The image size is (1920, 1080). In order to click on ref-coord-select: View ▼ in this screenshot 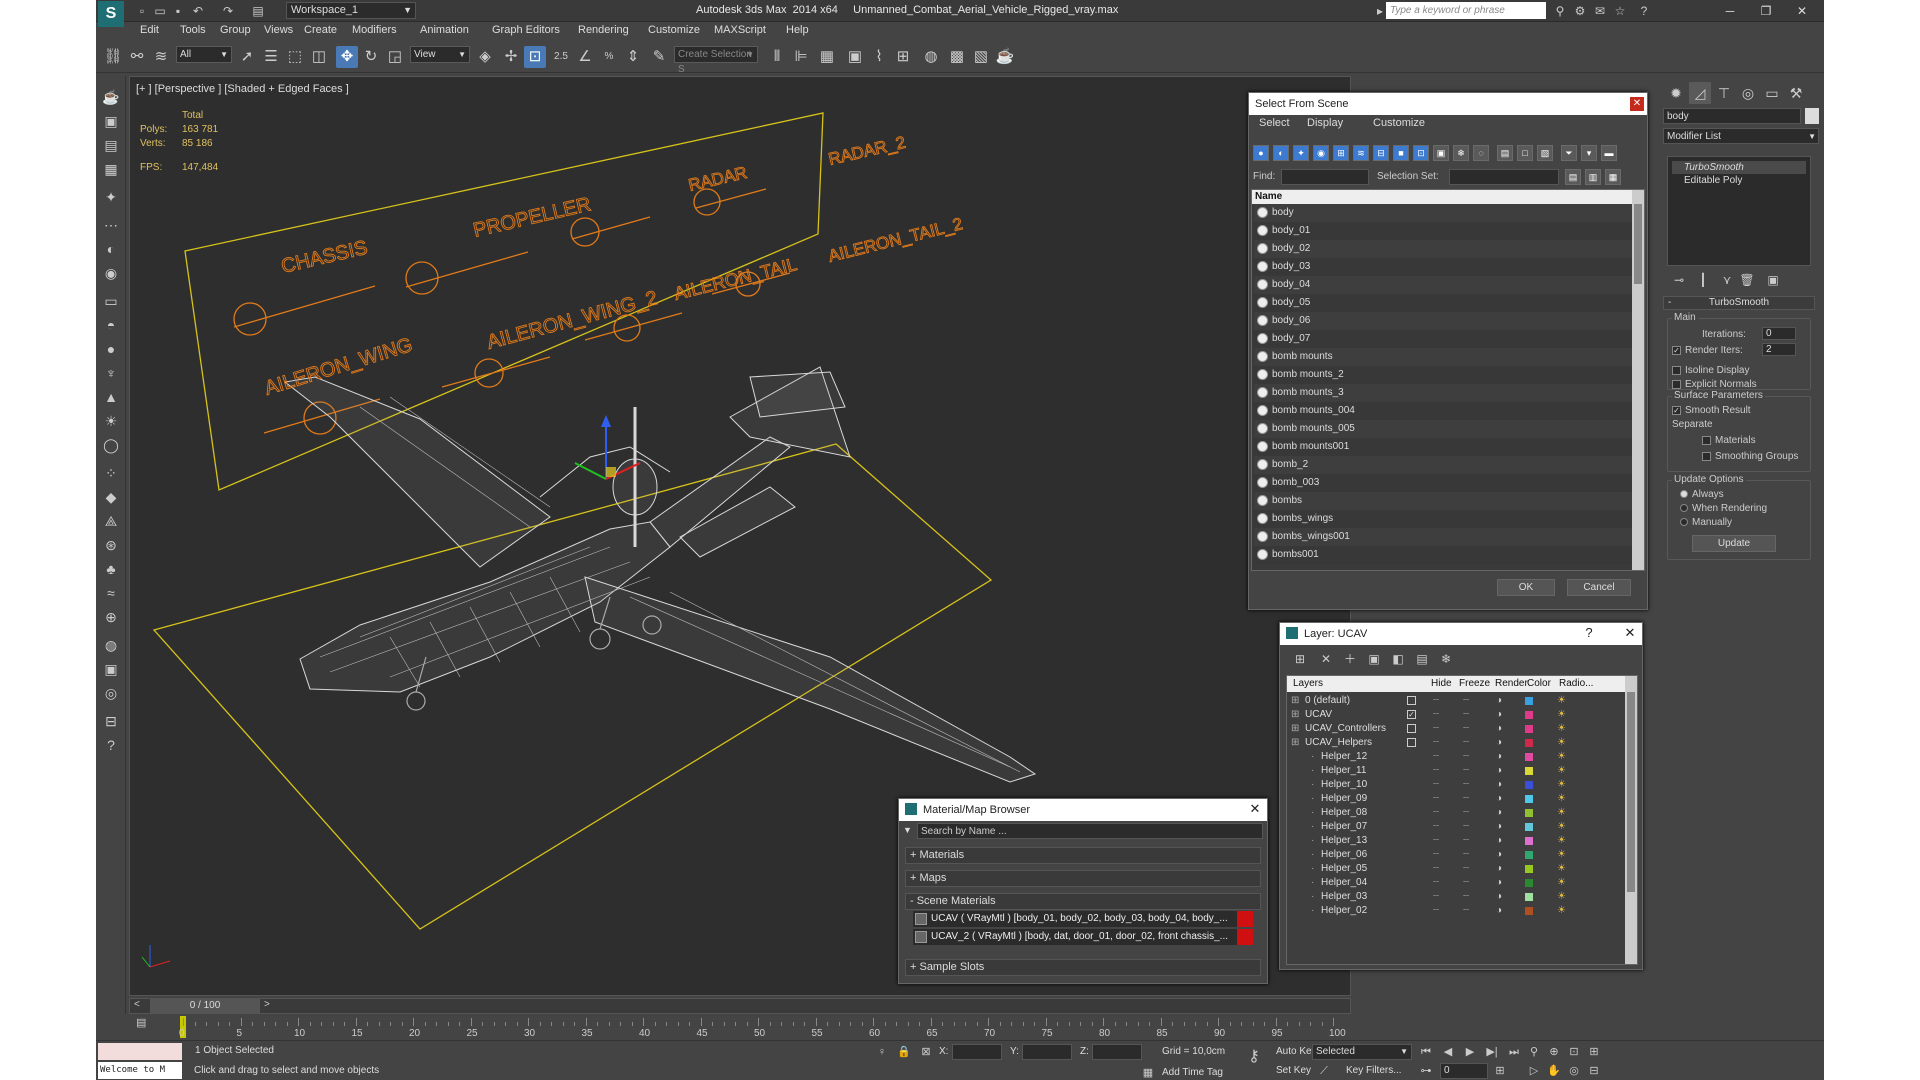, I will do `click(440, 54)`.